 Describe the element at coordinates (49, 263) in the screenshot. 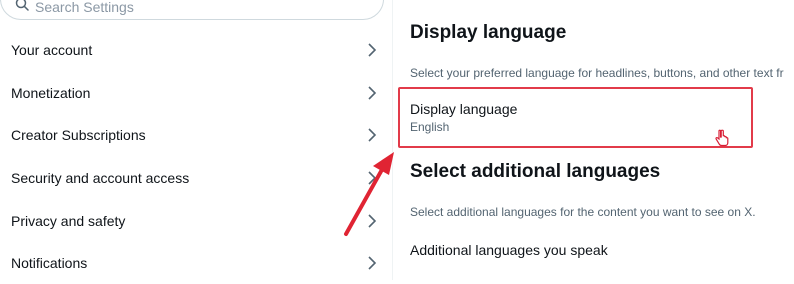

I see `sidebar-item-label: Notifications` at that location.